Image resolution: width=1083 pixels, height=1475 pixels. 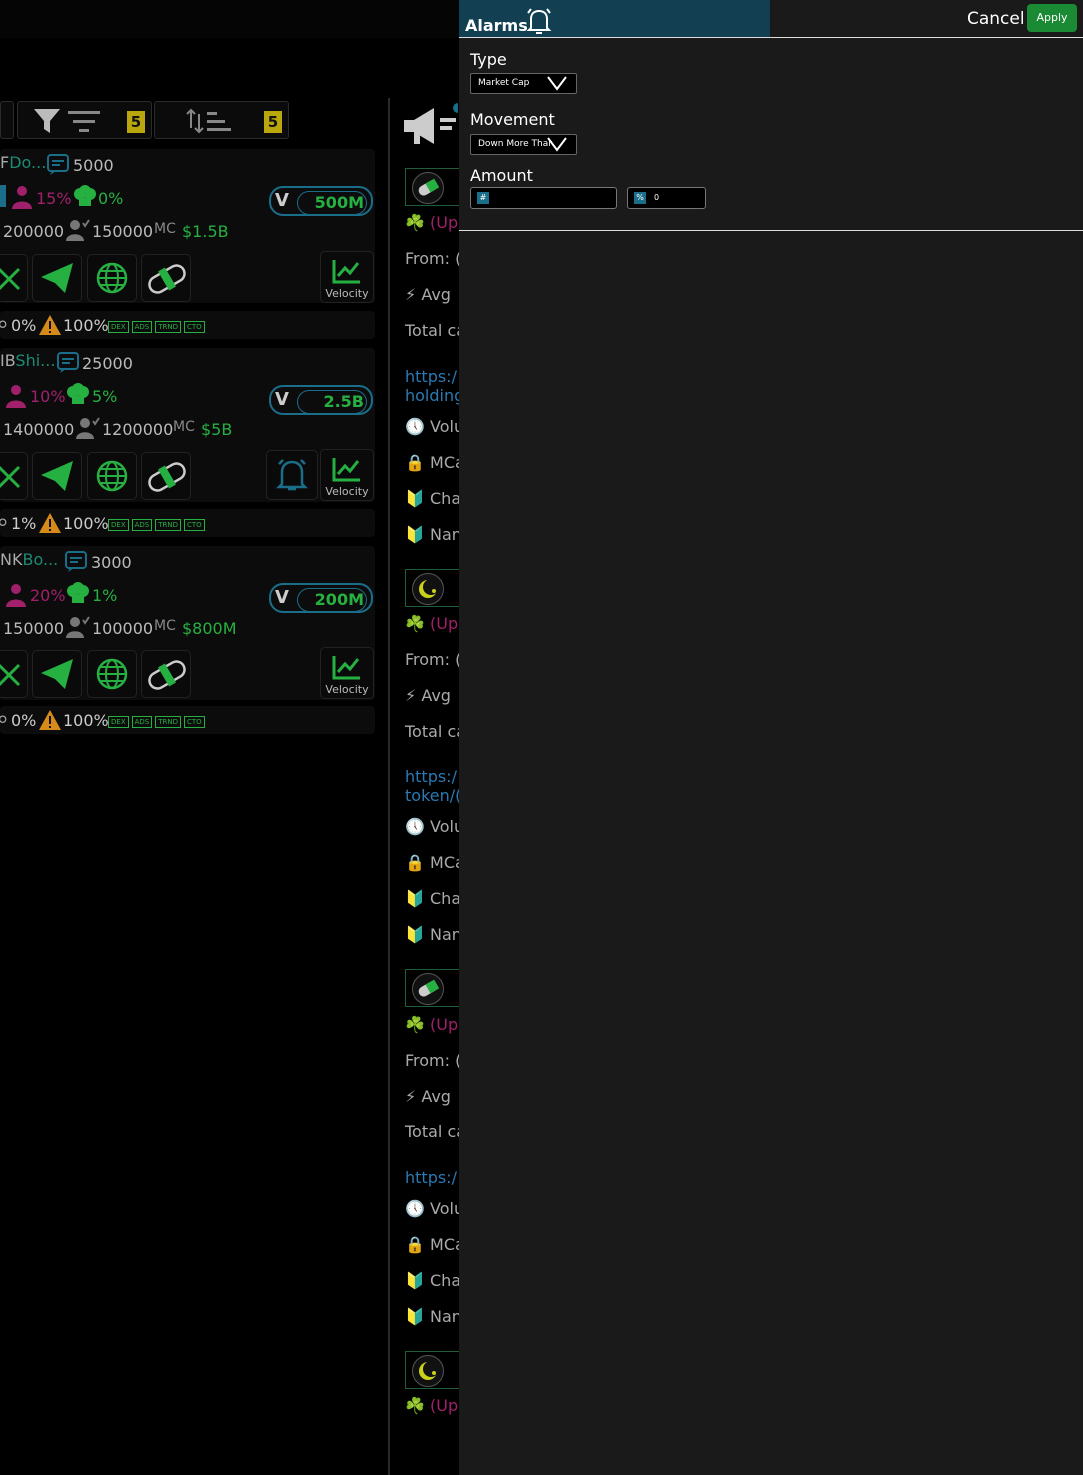 I want to click on telegram-icon, so click(x=57, y=476).